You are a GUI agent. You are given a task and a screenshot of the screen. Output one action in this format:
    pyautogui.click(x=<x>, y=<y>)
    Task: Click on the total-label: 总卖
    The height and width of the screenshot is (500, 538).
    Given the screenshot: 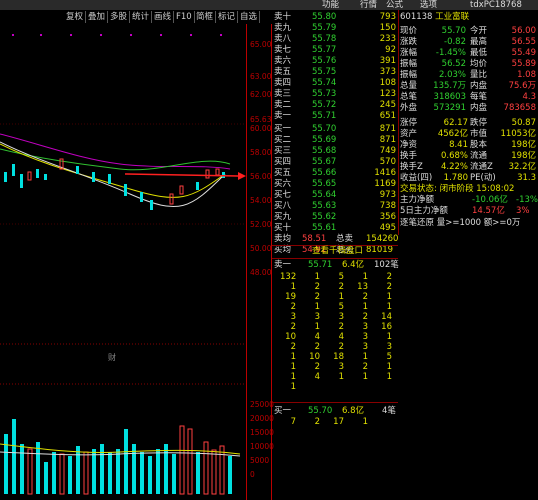 What is the action you would take?
    pyautogui.click(x=345, y=239)
    